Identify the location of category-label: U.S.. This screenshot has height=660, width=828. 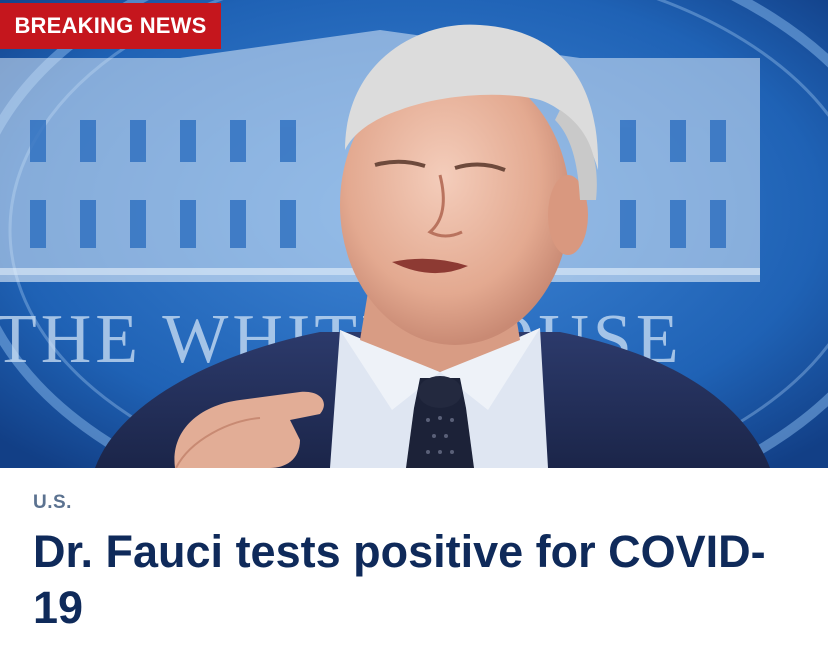
(52, 503).